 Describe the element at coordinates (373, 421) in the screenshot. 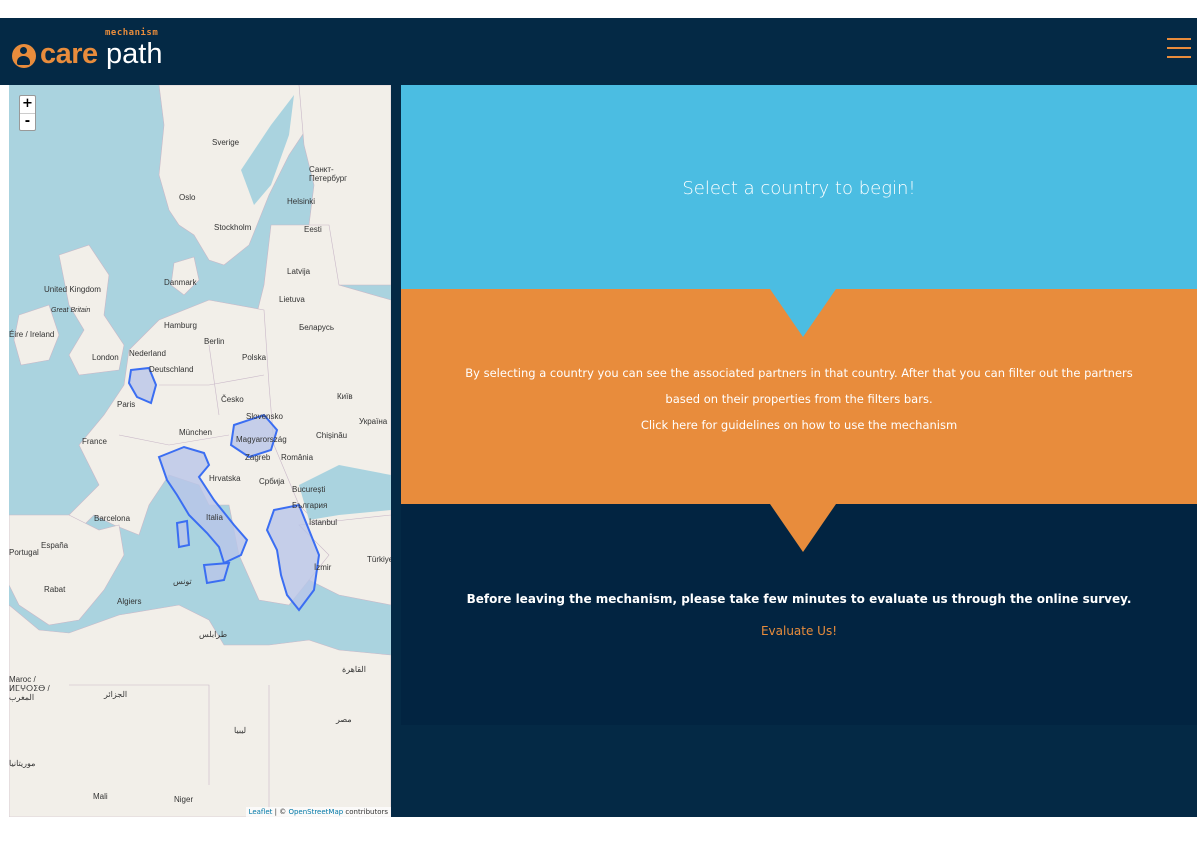

I see `map-label-ukraina: Україна` at that location.